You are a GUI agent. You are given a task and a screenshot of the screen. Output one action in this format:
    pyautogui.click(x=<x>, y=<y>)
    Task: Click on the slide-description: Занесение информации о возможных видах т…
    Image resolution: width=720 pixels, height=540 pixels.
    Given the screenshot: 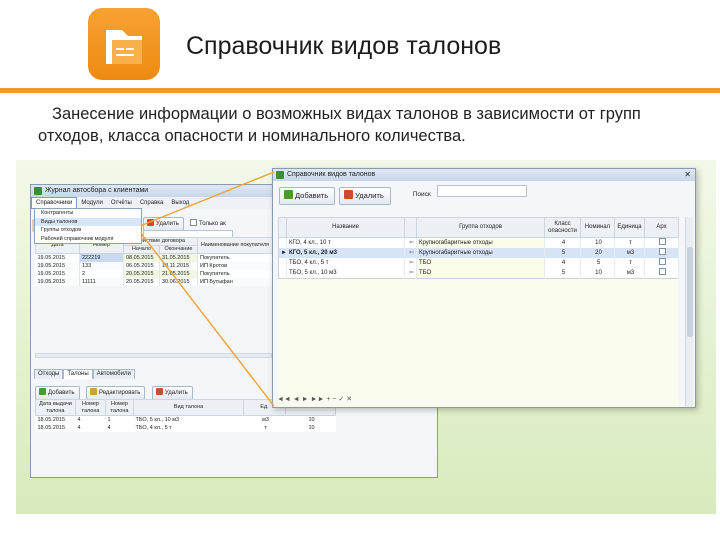 What is the action you would take?
    pyautogui.click(x=339, y=125)
    